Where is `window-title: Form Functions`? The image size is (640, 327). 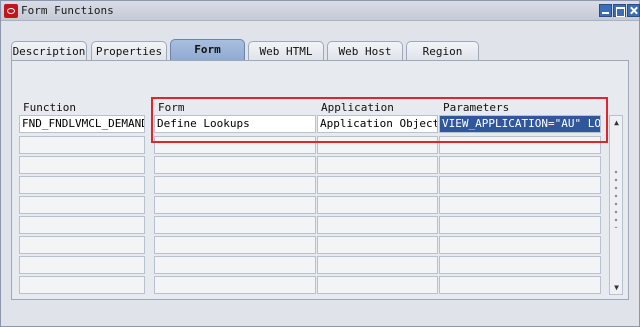 window-title: Form Functions is located at coordinates (67, 10).